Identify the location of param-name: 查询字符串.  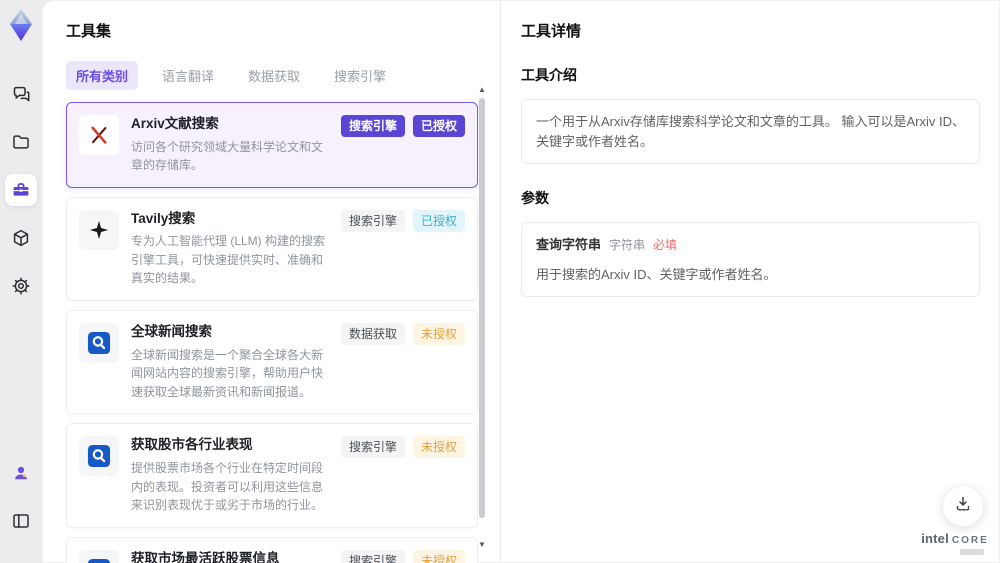
(569, 244).